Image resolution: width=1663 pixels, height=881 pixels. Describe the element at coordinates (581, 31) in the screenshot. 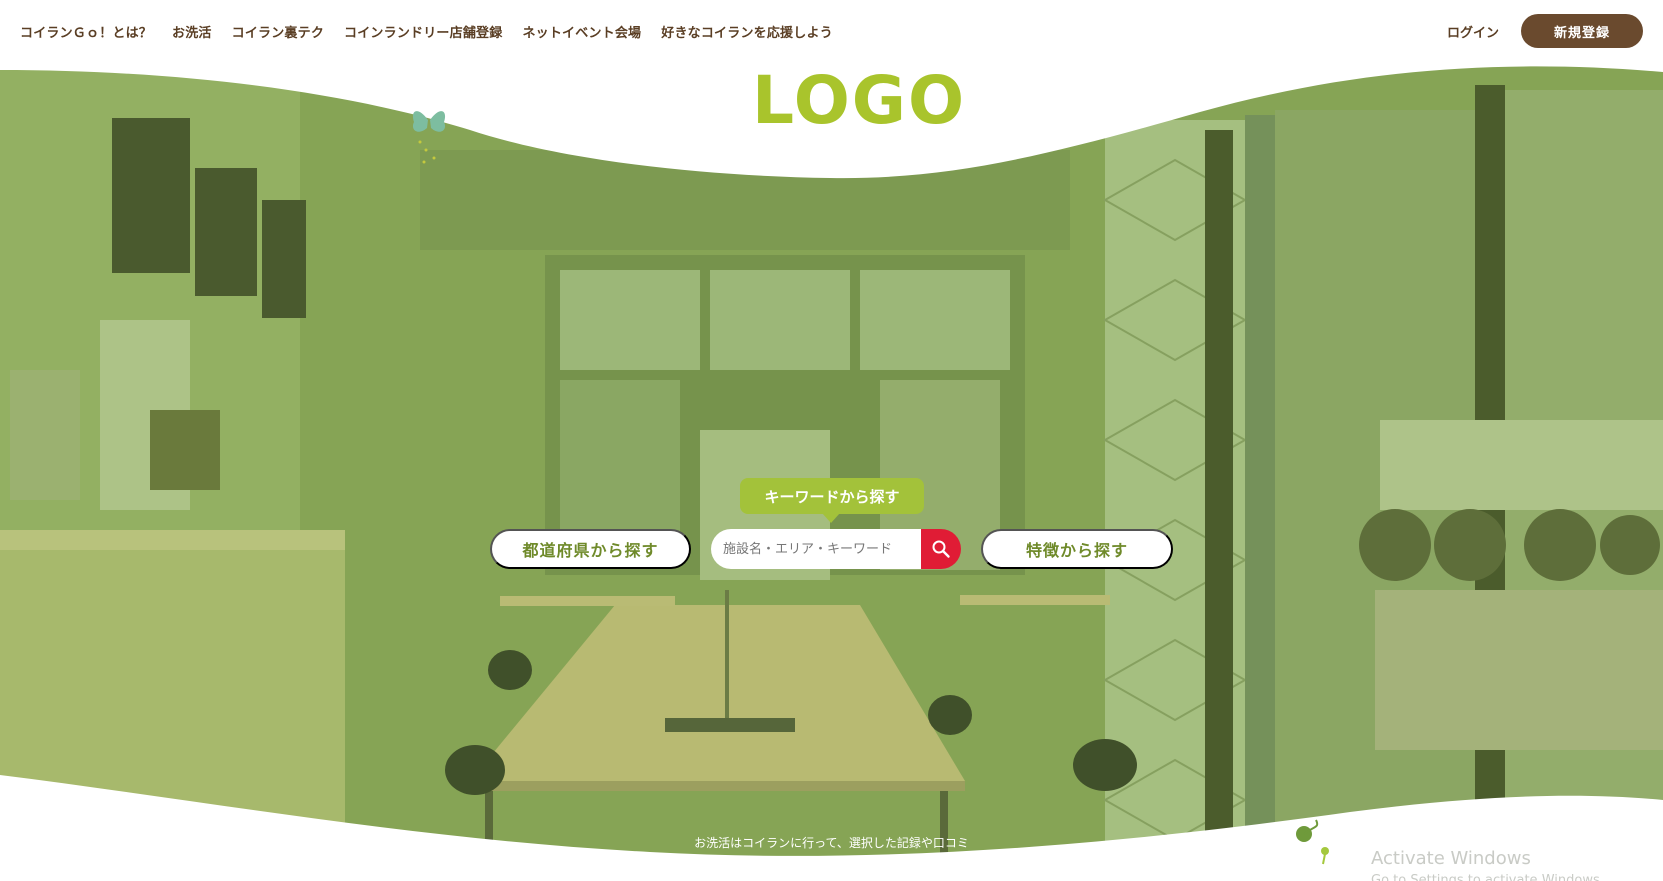

I see `nav-item-net-event: ネットイベント会場` at that location.